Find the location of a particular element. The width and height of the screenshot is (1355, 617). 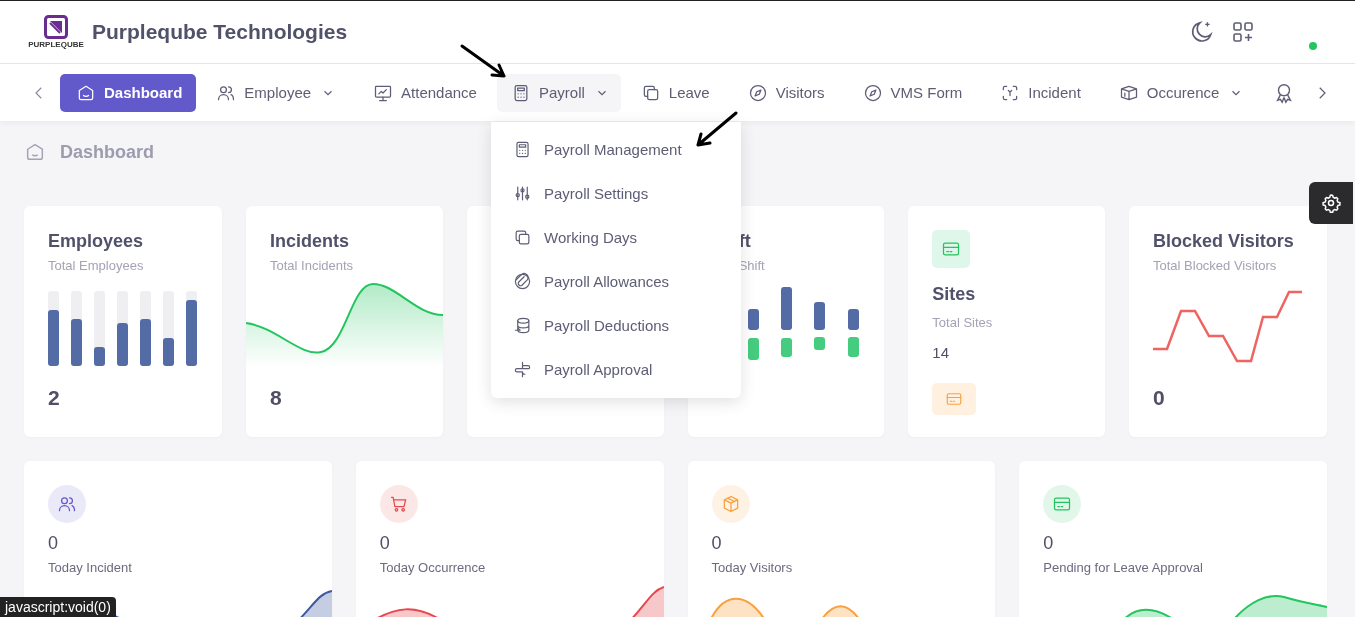

signpost-icon is located at coordinates (522, 369).